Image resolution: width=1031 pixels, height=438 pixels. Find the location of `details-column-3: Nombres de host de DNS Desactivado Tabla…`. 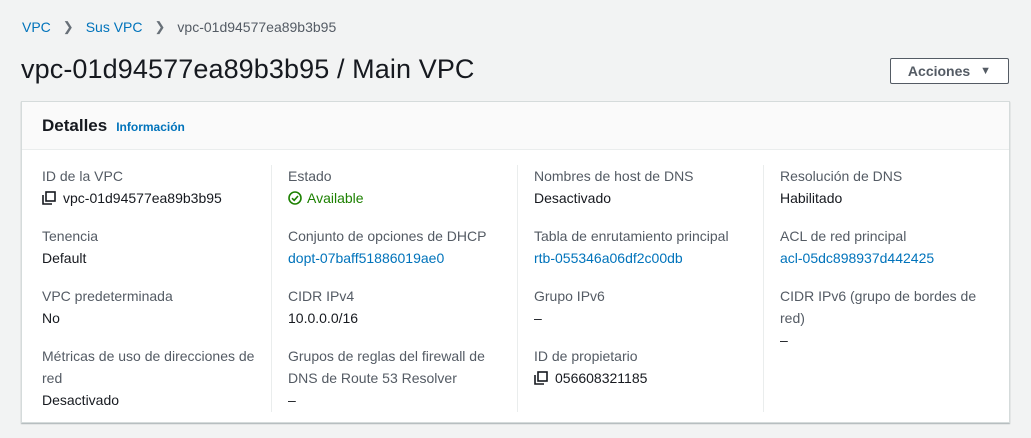

details-column-3: Nombres de host de DNS Desactivado Tabla… is located at coordinates (630, 288).